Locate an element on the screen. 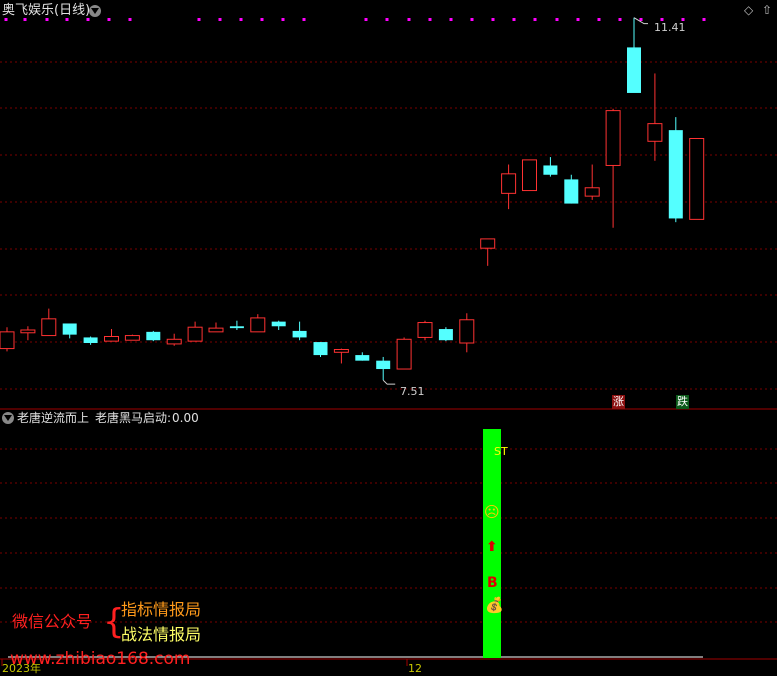 The image size is (777, 676). high-price-label: 11.41 is located at coordinates (670, 27).